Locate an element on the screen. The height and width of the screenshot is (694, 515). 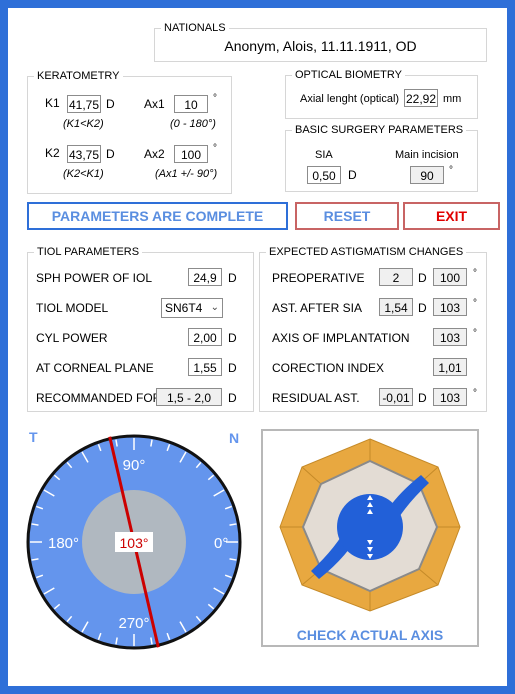
chevron-down-icon: ⌄ is located at coordinates (214, 307).